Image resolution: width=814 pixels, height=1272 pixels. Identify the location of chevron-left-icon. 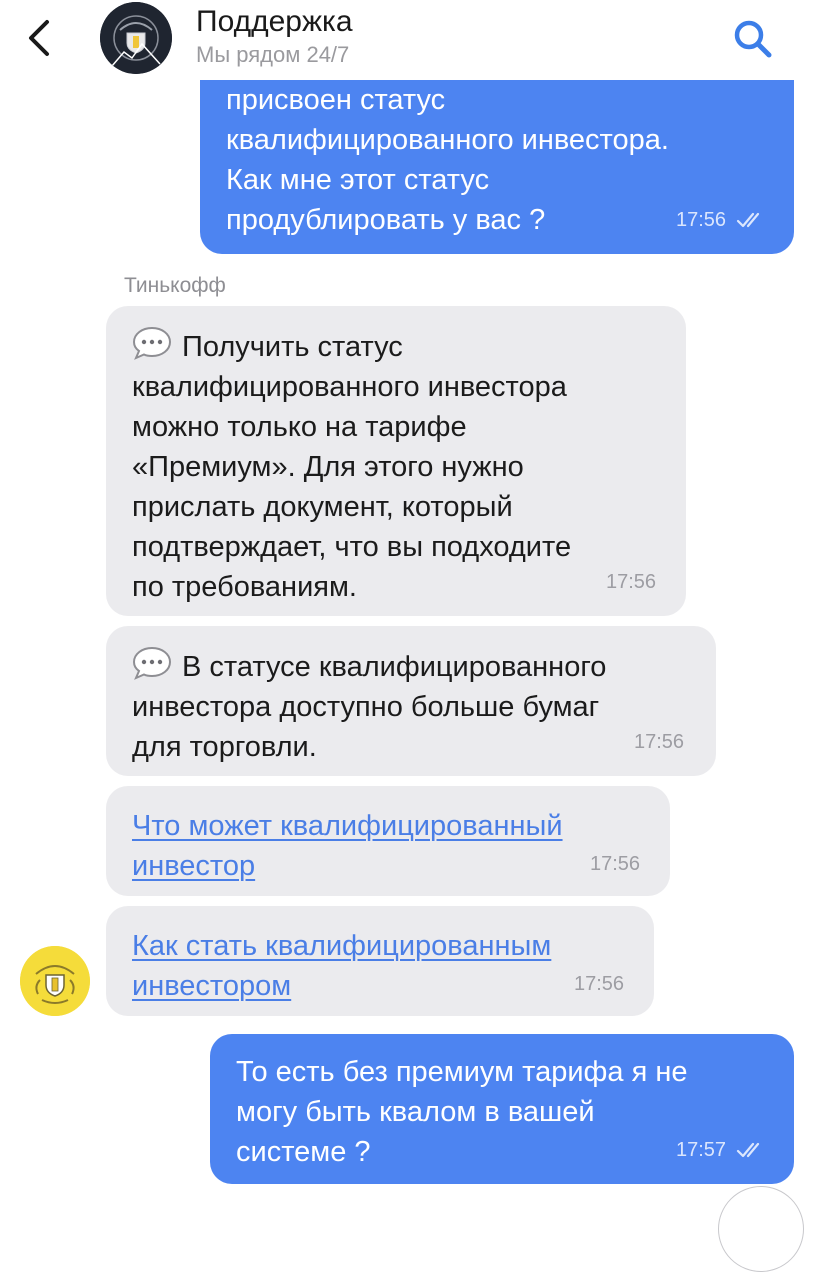
(39, 38).